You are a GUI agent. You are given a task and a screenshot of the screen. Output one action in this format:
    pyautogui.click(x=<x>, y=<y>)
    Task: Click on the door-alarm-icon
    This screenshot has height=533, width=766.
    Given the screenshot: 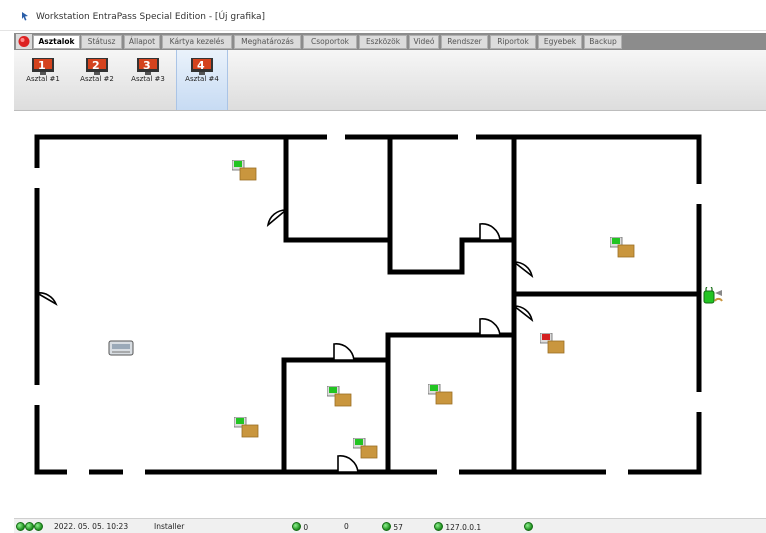 What is the action you would take?
    pyautogui.click(x=553, y=344)
    